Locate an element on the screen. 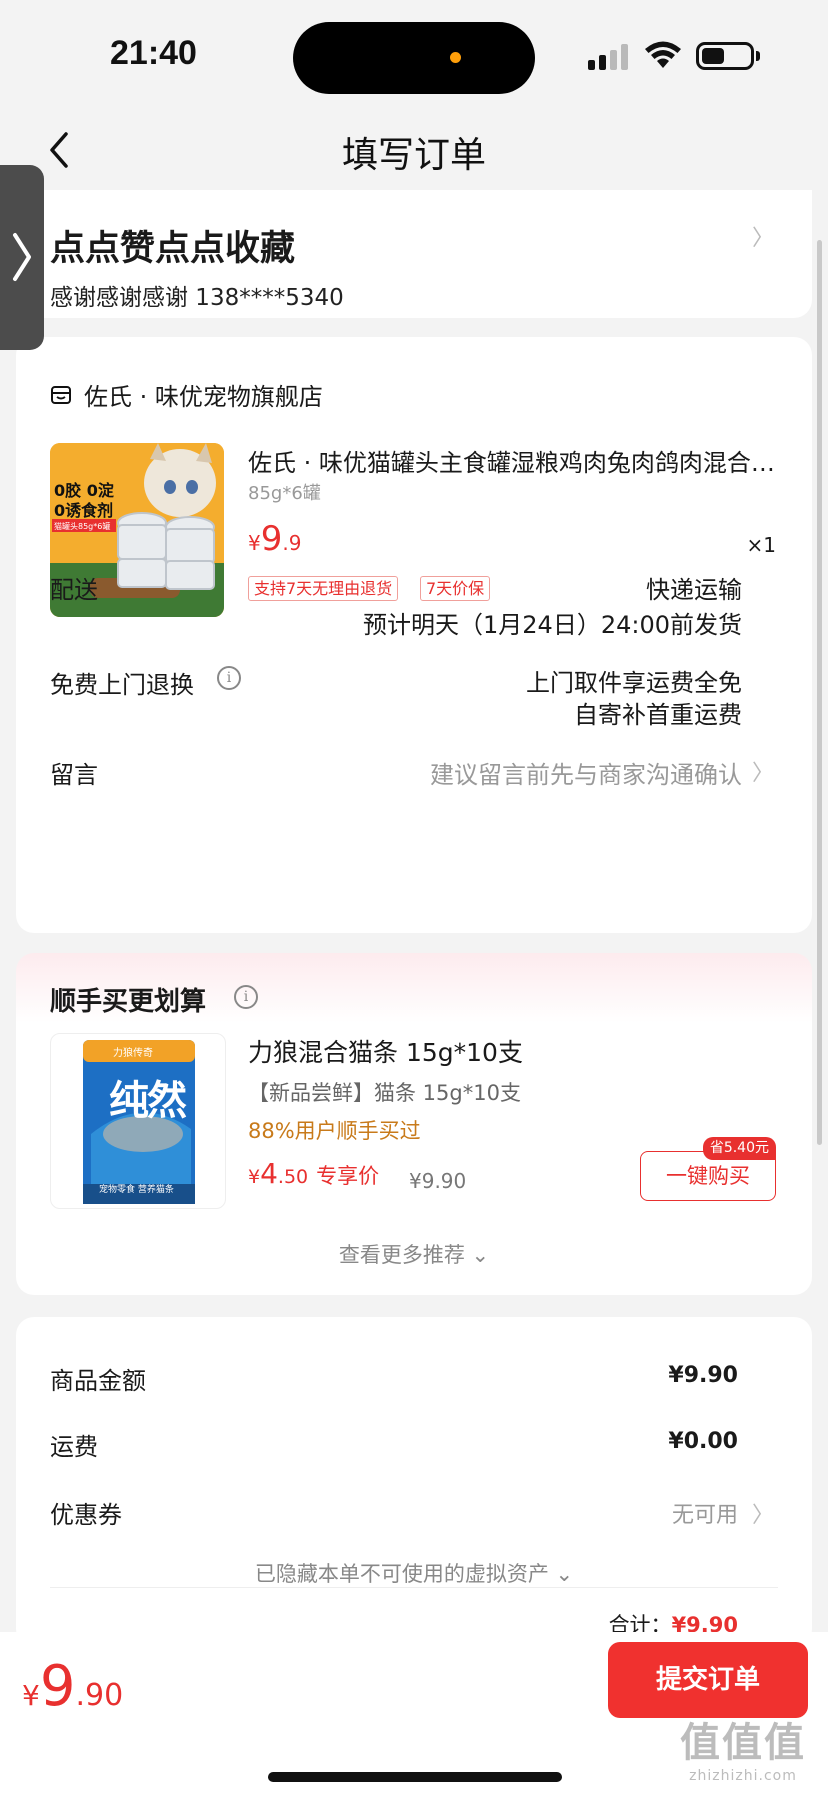 This screenshot has height=1795, width=828. hidden-assets-toggle: 已隐藏本单不可使用的虚拟资产 ⌄ is located at coordinates (414, 1573).